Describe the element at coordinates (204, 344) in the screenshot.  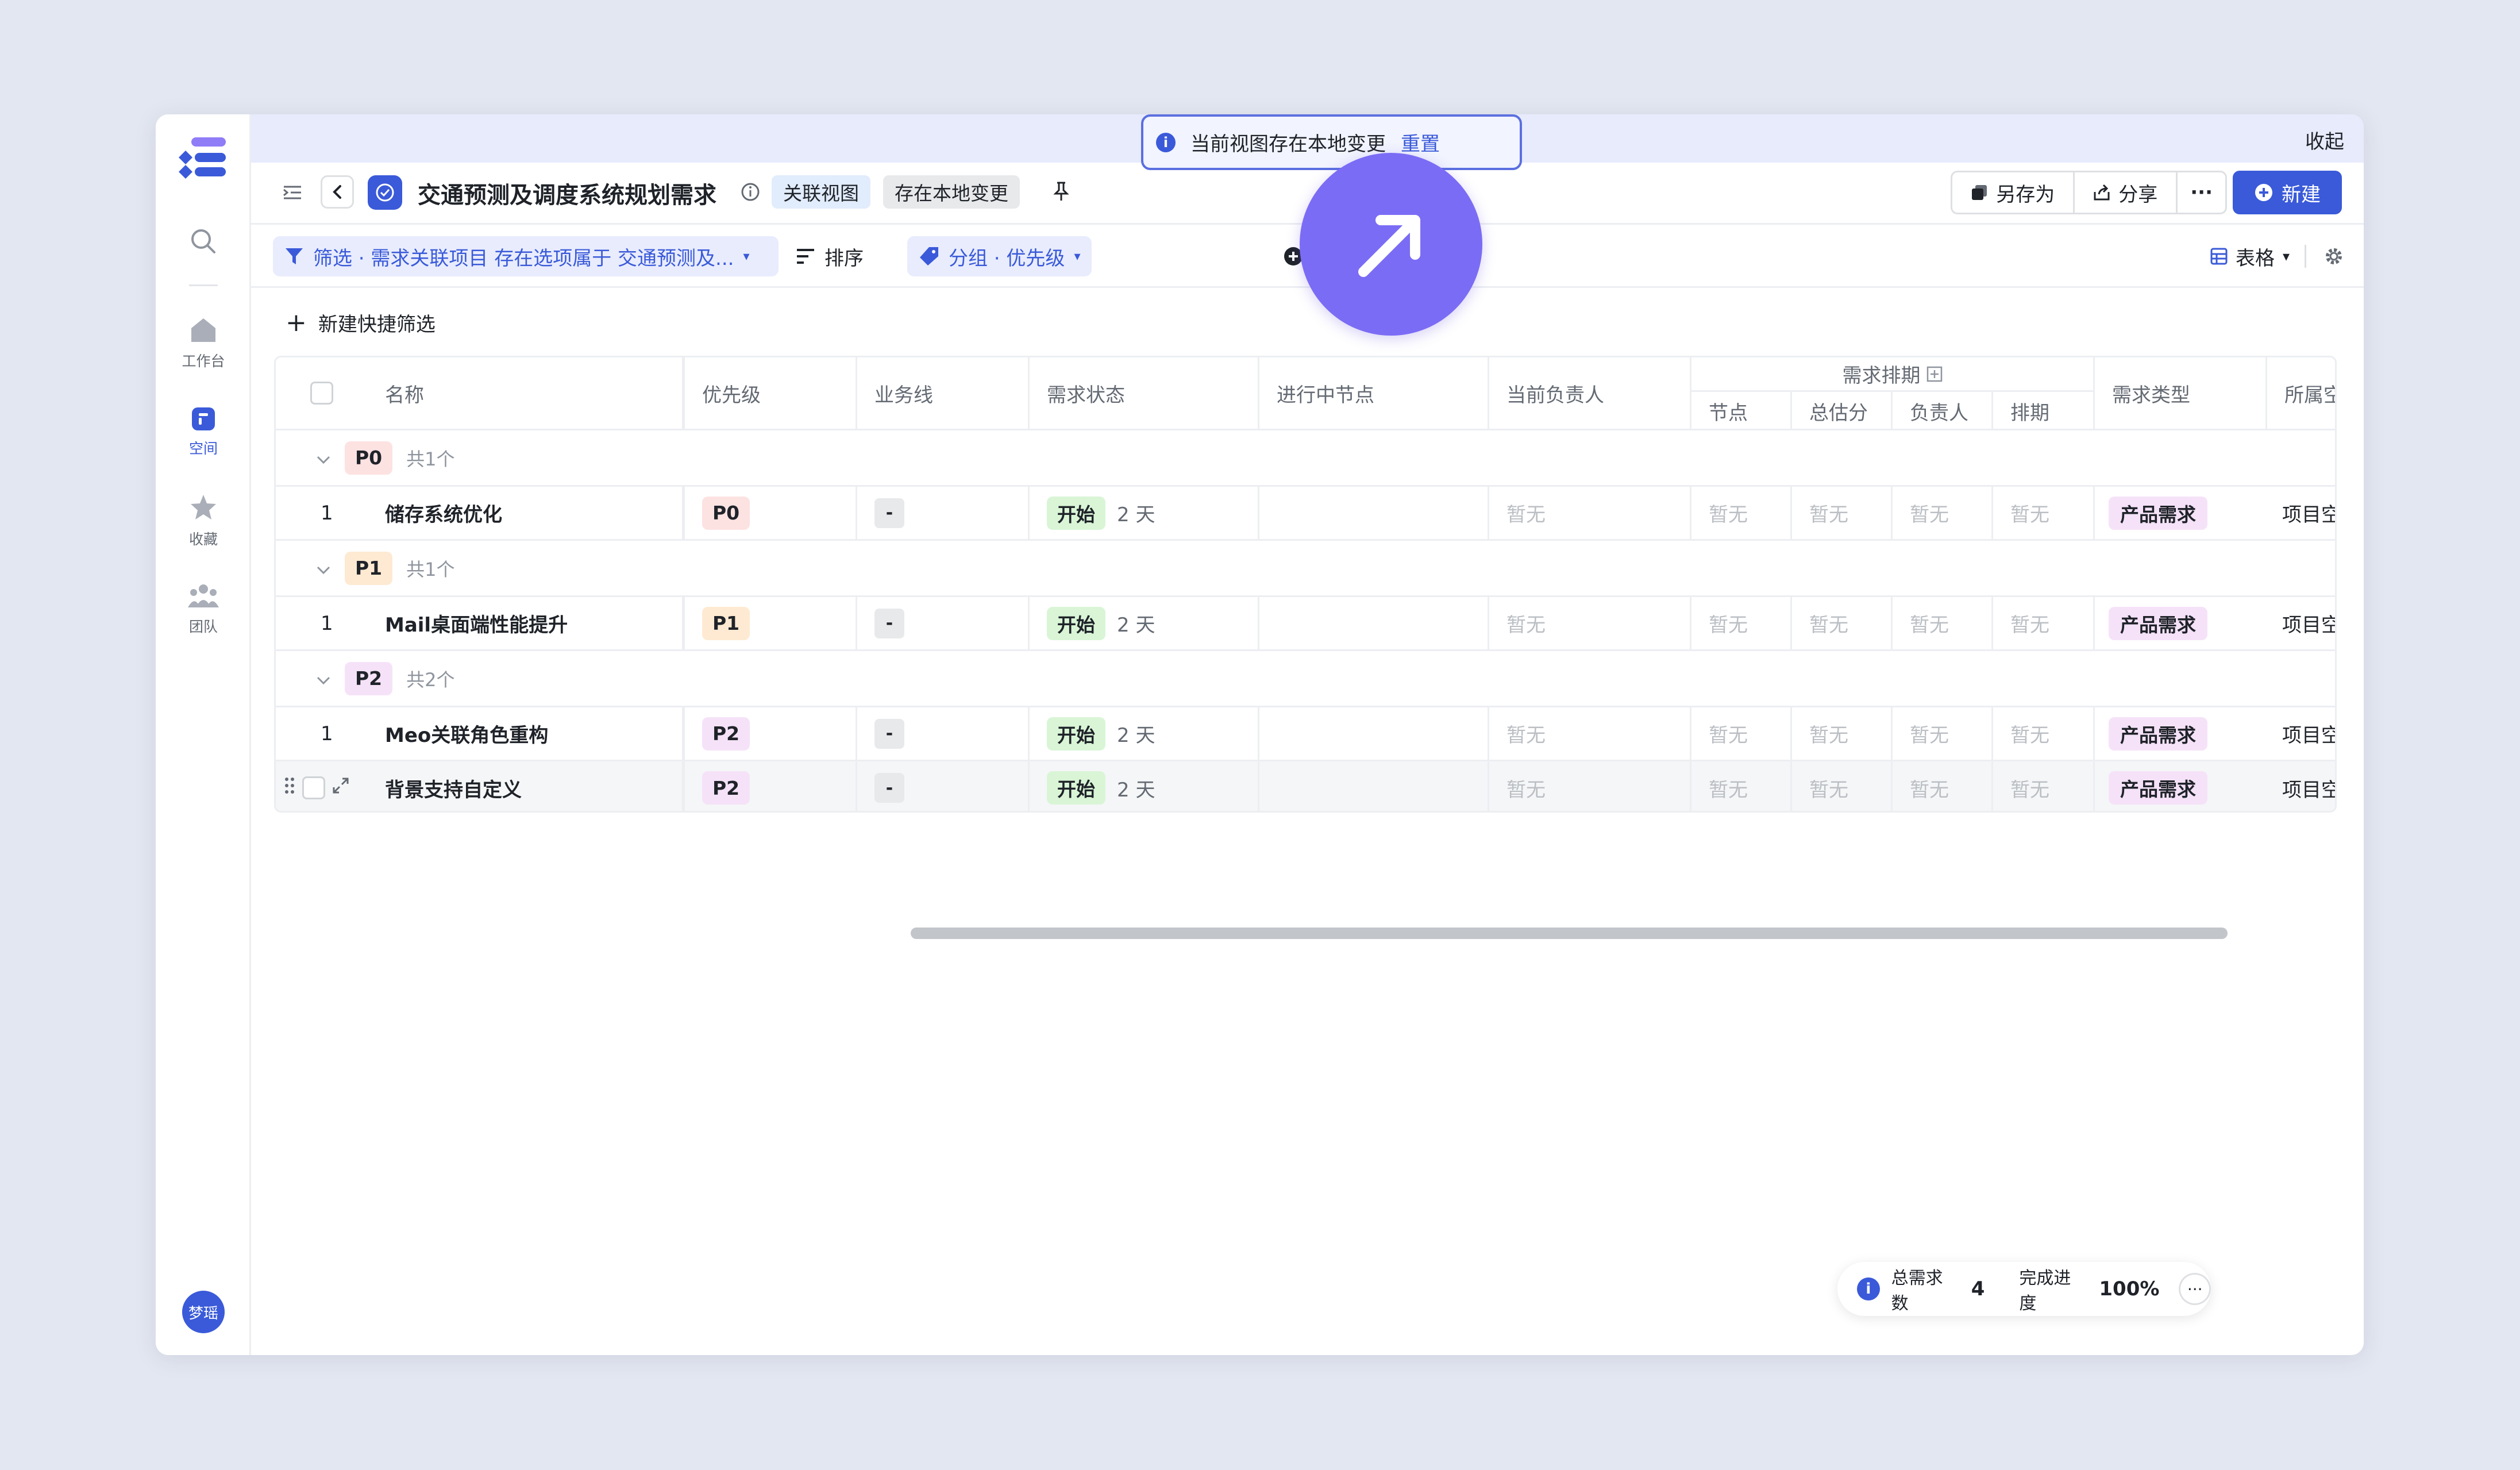
I see `nav-item-workbench: 工作台` at that location.